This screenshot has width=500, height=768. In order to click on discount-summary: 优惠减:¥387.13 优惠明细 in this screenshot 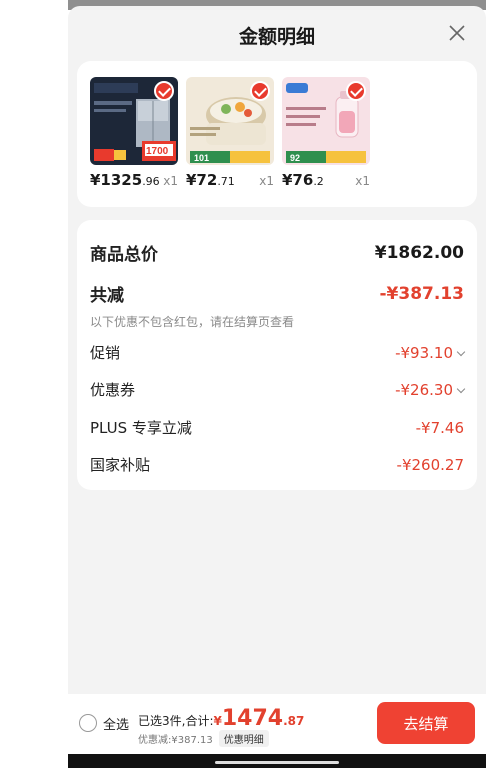, I will do `click(203, 738)`.